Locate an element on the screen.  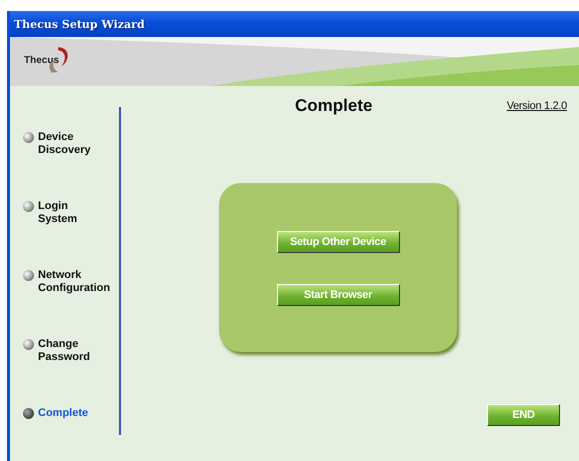
step-label: Network Configuration is located at coordinates (74, 282).